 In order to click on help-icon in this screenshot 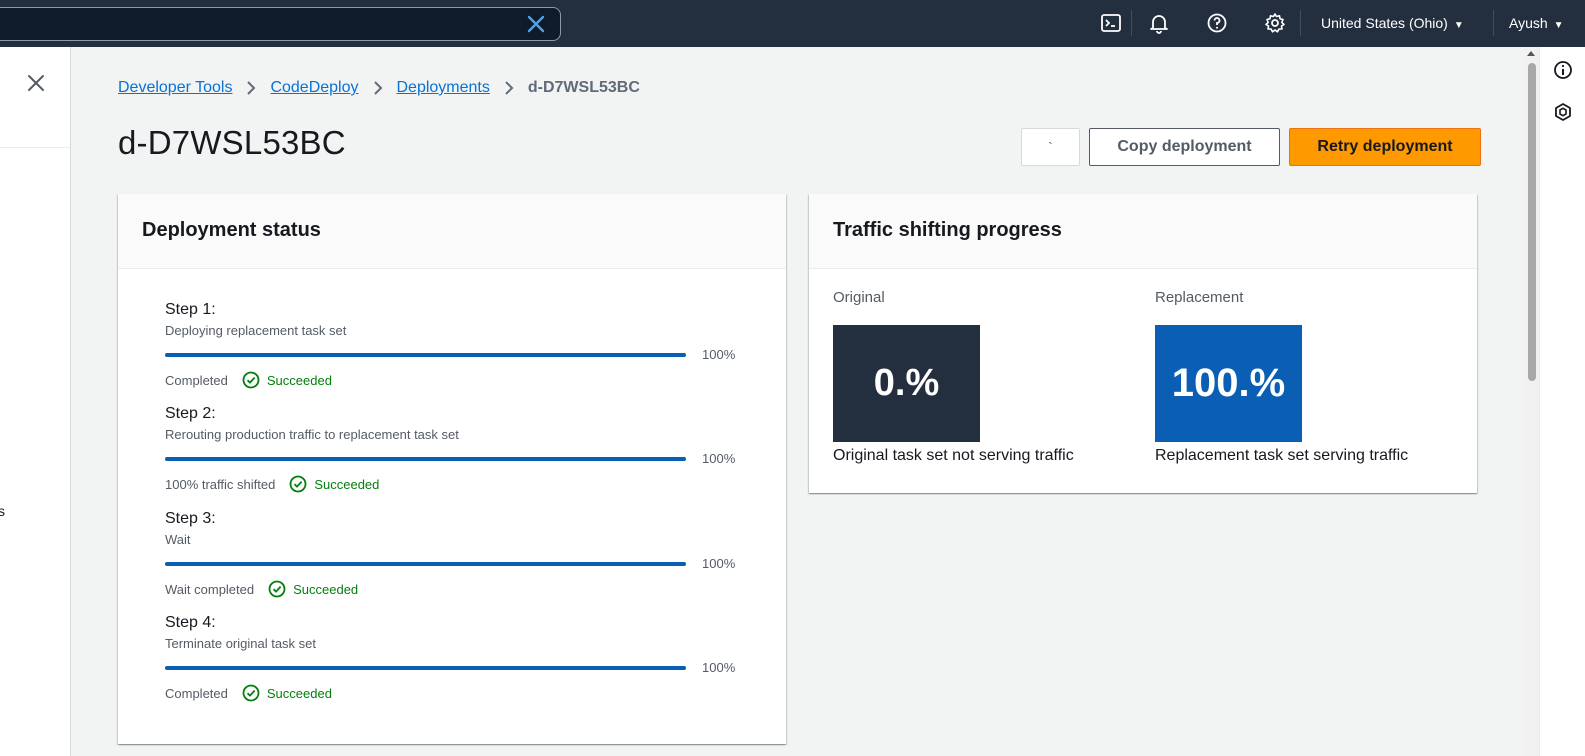, I will do `click(1217, 23)`.